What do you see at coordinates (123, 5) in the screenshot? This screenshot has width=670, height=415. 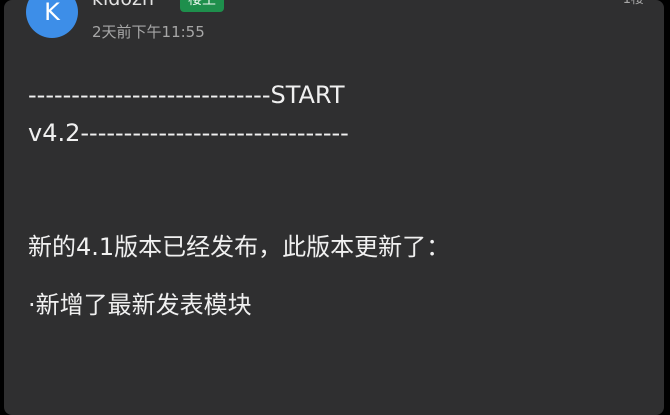 I see `username-link: kidozh` at bounding box center [123, 5].